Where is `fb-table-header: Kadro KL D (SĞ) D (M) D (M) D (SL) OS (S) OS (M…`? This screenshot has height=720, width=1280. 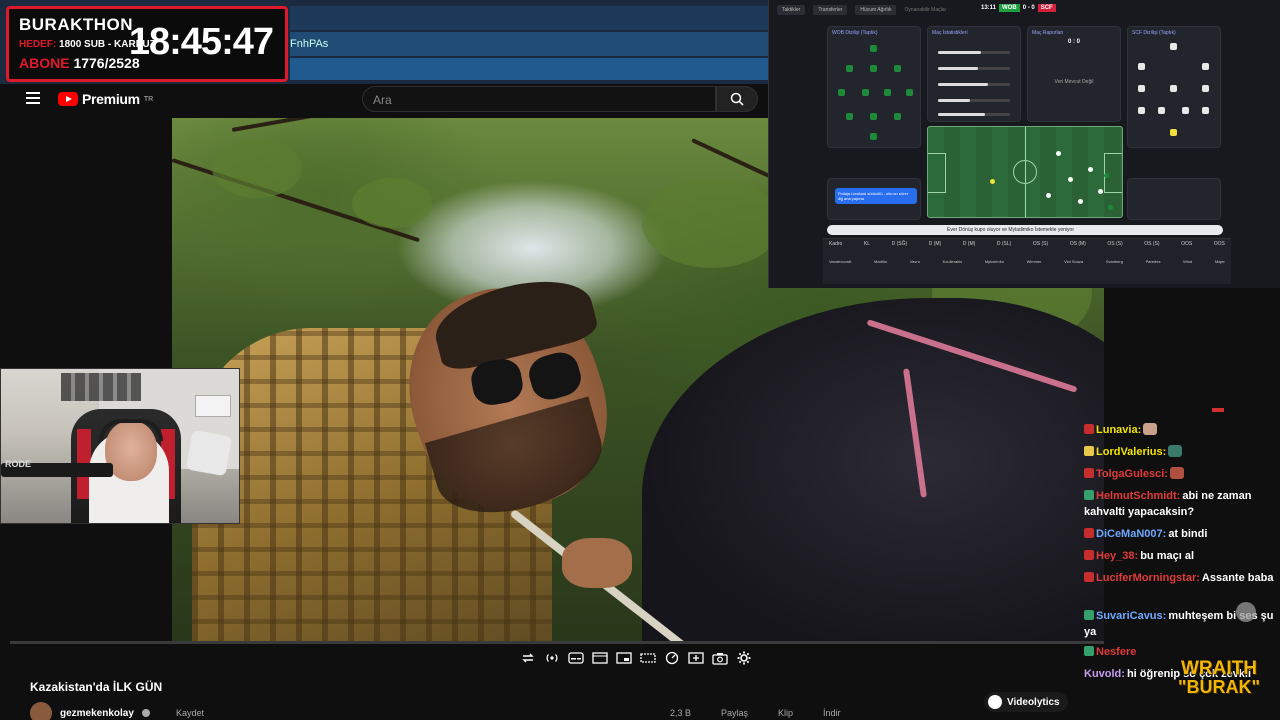
fb-table-header: Kadro KL D (SĞ) D (M) D (M) D (SL) OS (S) OS (M… is located at coordinates (1027, 244).